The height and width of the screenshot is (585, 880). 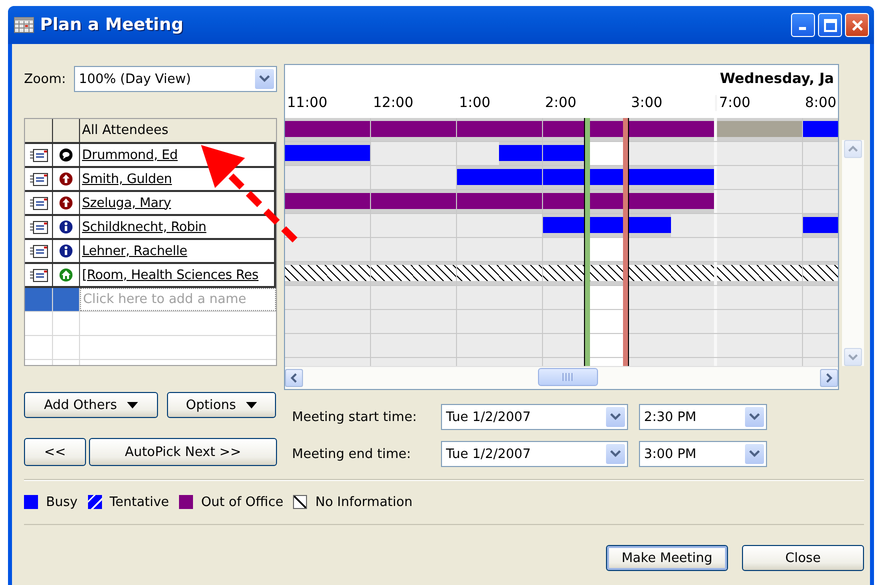 What do you see at coordinates (352, 454) in the screenshot?
I see `field-label: Meeting end time:` at bounding box center [352, 454].